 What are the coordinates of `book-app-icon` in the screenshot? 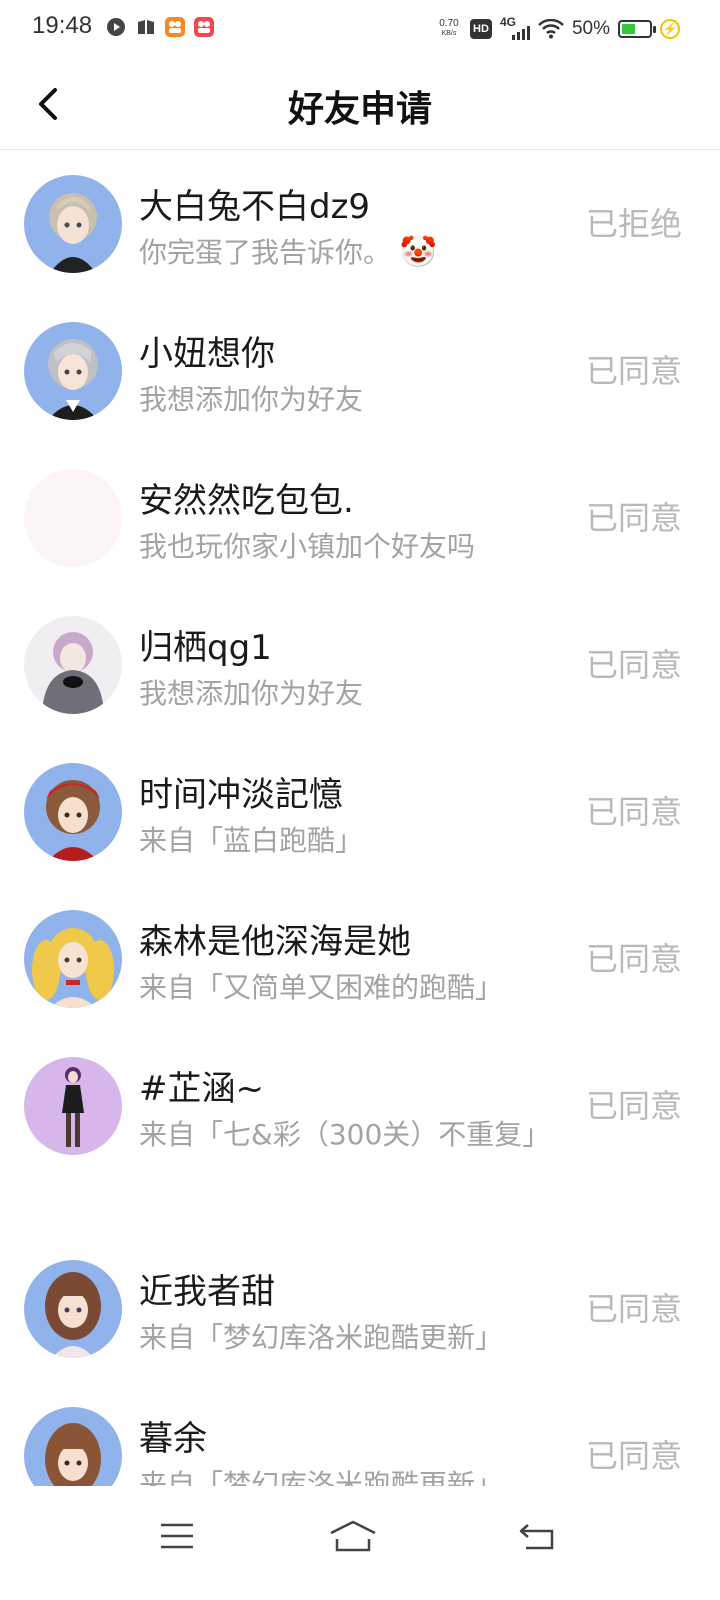 It's located at (146, 27).